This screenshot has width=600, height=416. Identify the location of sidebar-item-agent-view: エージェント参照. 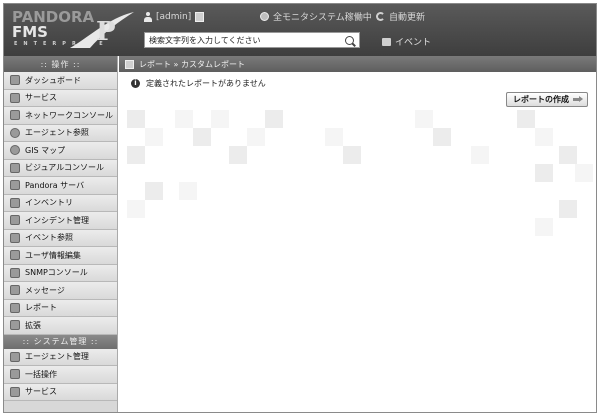
(60, 133).